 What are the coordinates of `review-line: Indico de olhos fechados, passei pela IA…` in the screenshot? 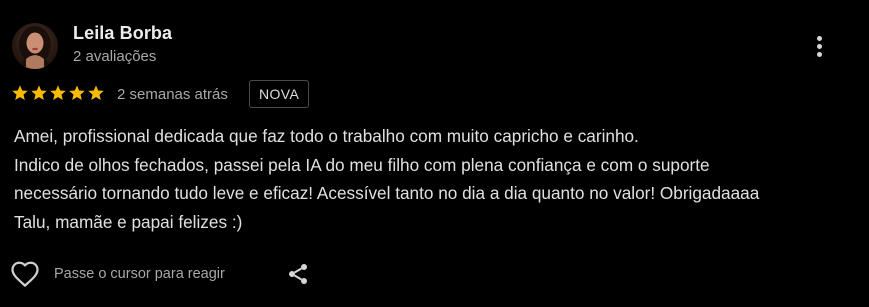 It's located at (362, 164).